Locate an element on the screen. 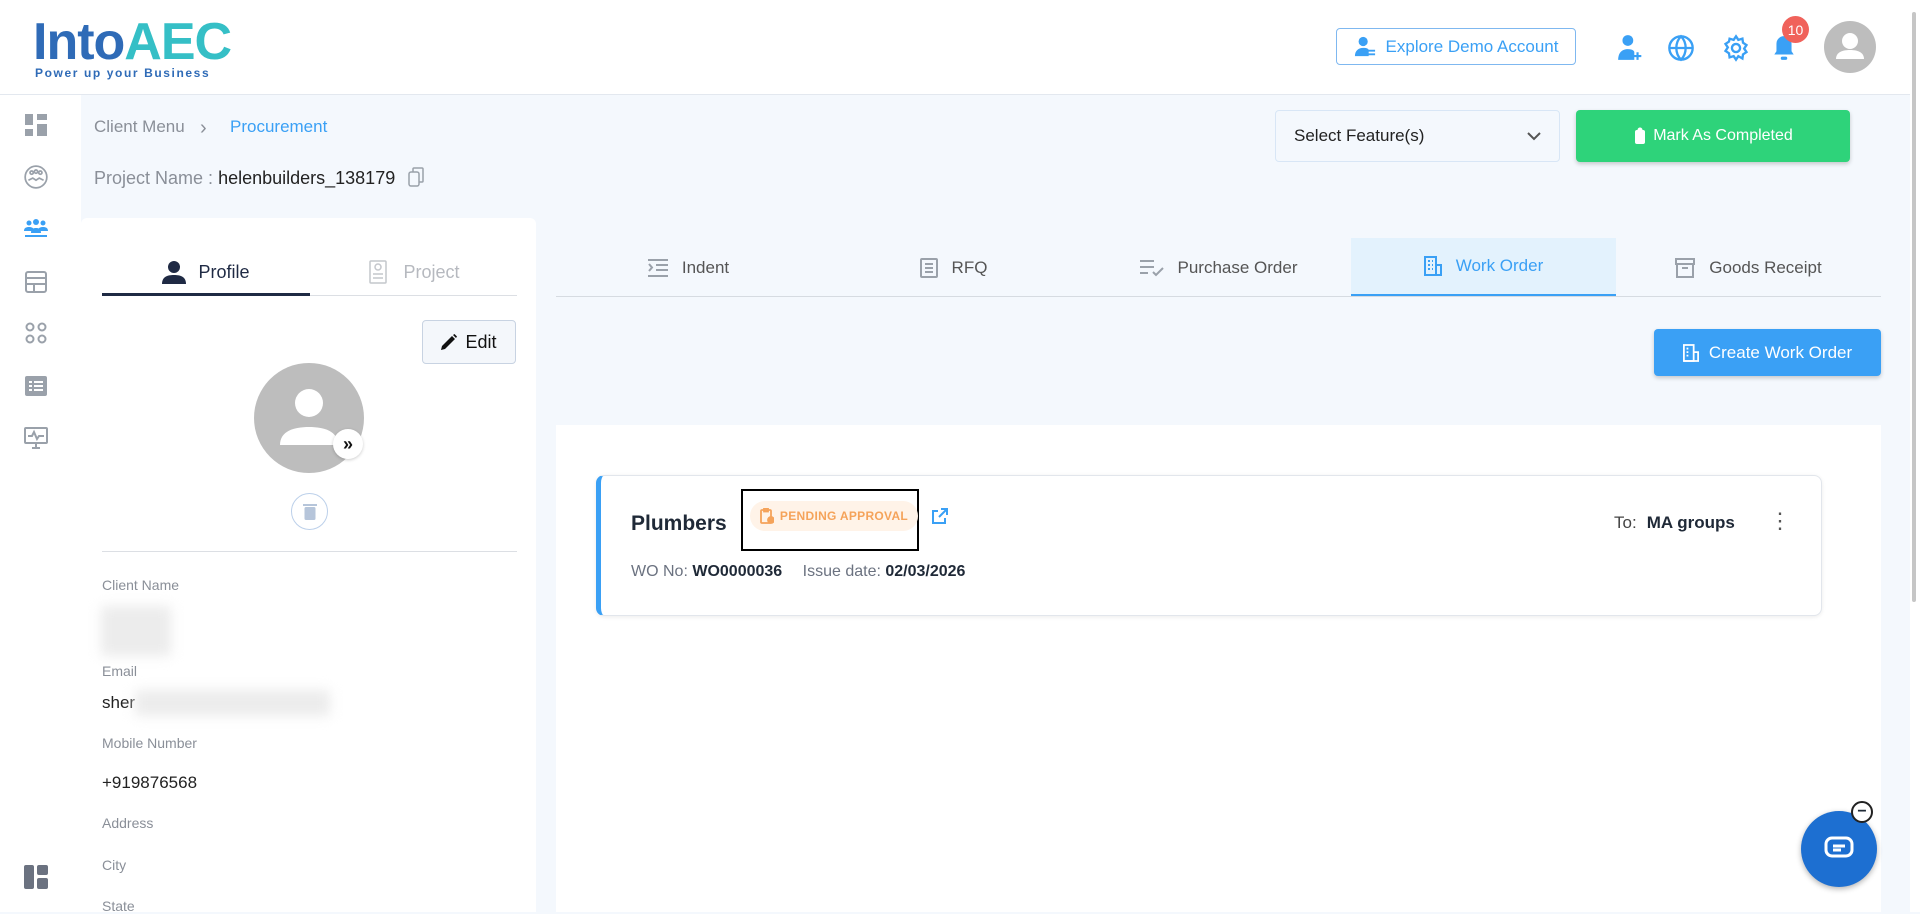  explore-demo-account-button: Explore Demo Account is located at coordinates (1456, 46).